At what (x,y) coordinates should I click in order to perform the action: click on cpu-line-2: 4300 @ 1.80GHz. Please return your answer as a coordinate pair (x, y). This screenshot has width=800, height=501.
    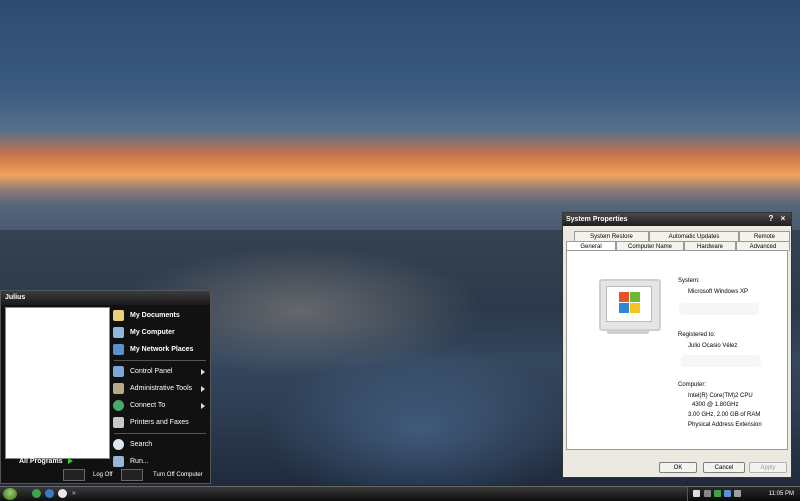
    Looking at the image, I should click on (715, 405).